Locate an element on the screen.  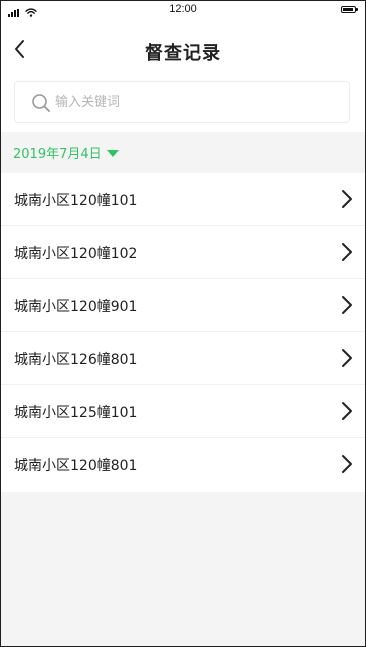
list-item: 城南小区120幢102 is located at coordinates (183, 252).